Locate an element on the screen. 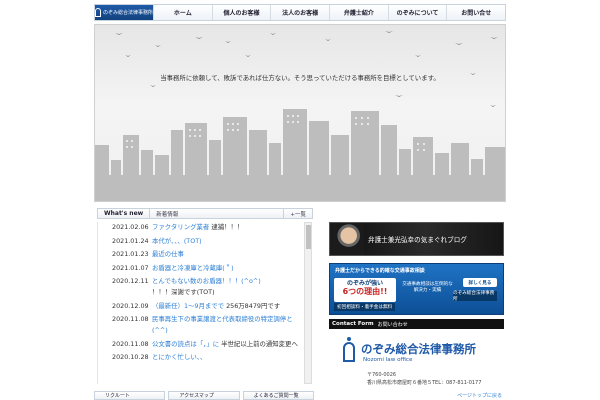  firm-logo: のぞみ総合法律事務所 Nozomi law office is located at coordinates (409, 350).